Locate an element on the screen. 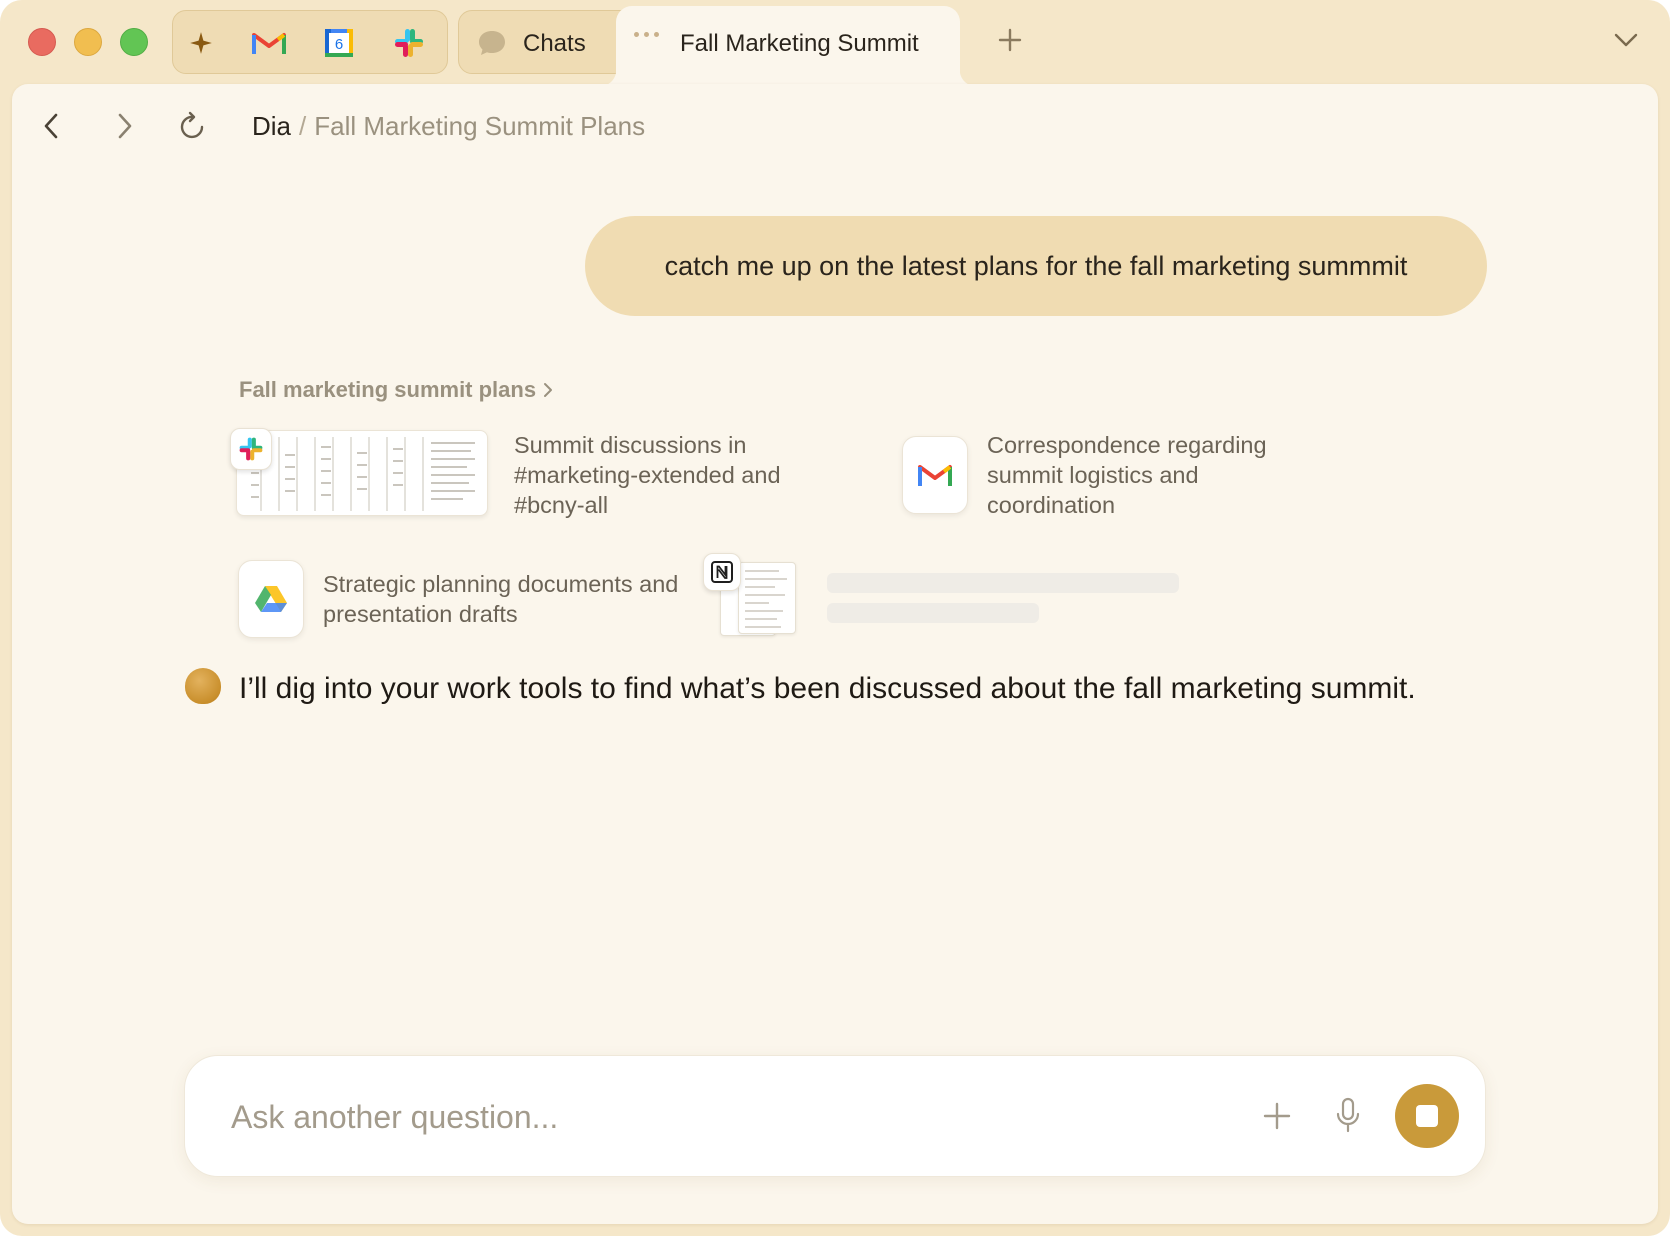 The height and width of the screenshot is (1236, 1670). google-drive-result-tile is located at coordinates (271, 599).